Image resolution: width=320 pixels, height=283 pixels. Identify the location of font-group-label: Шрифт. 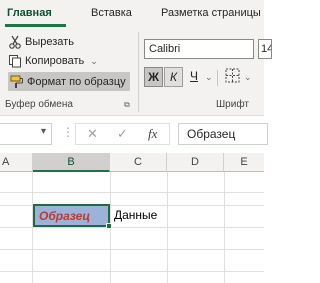
(232, 104).